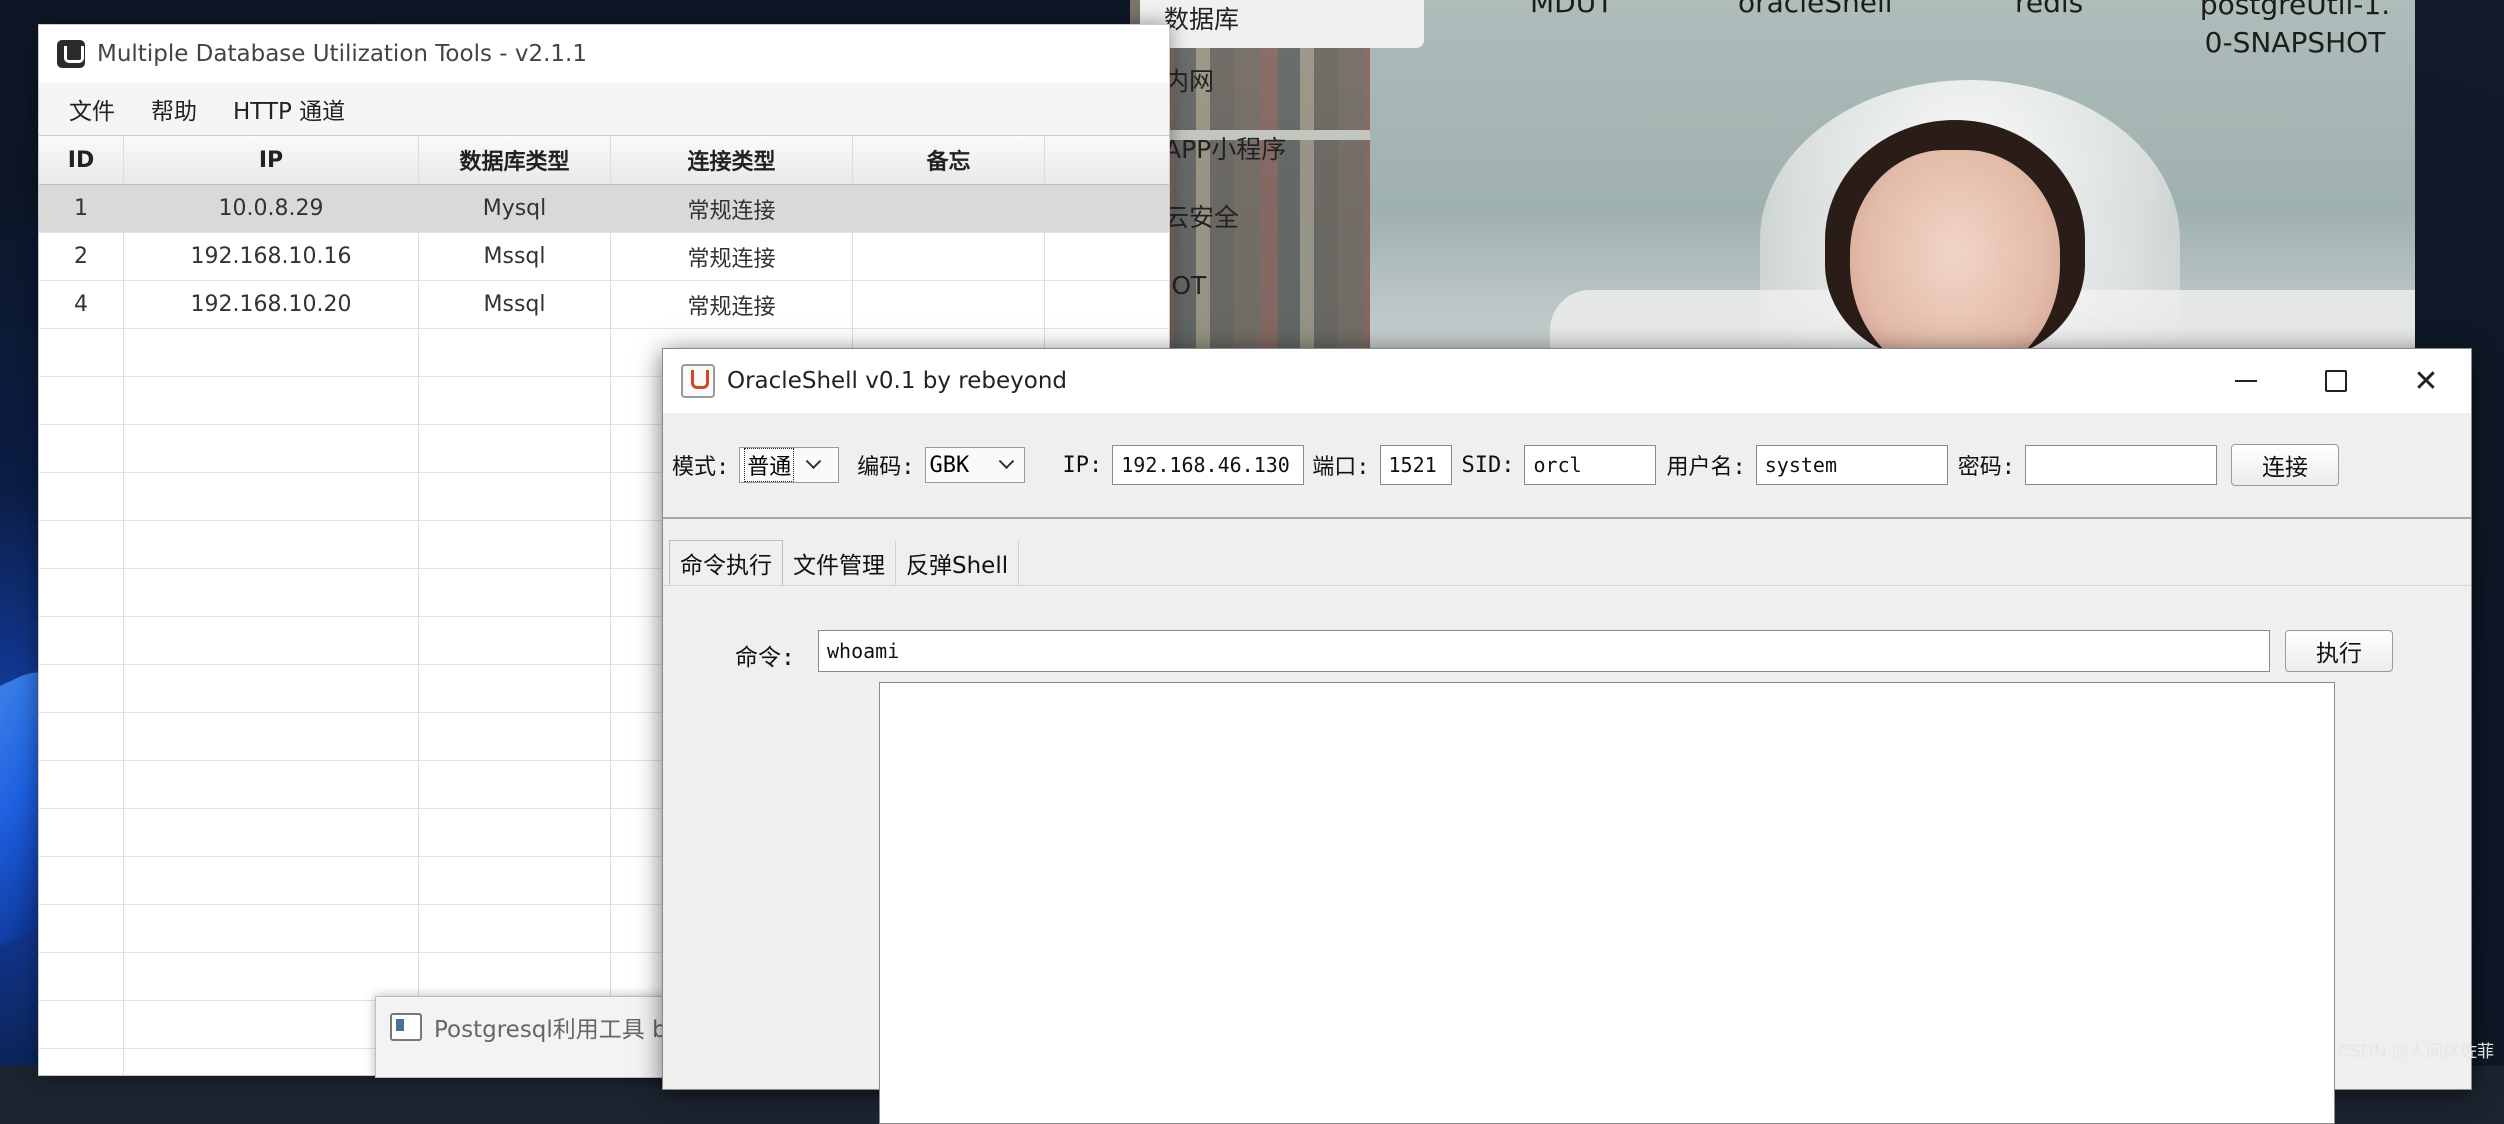 The height and width of the screenshot is (1124, 2504). What do you see at coordinates (1567, 552) in the screenshot?
I see `tab-bar: 命令执行 文件管理 反弹Shell` at bounding box center [1567, 552].